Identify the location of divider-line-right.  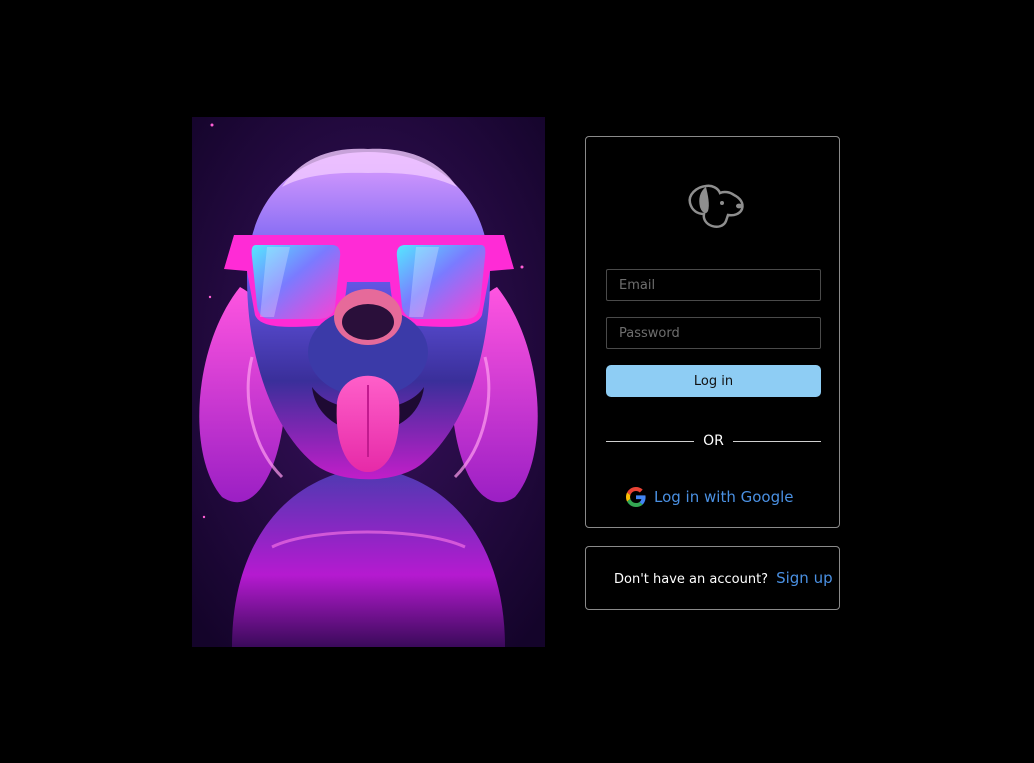
(777, 441).